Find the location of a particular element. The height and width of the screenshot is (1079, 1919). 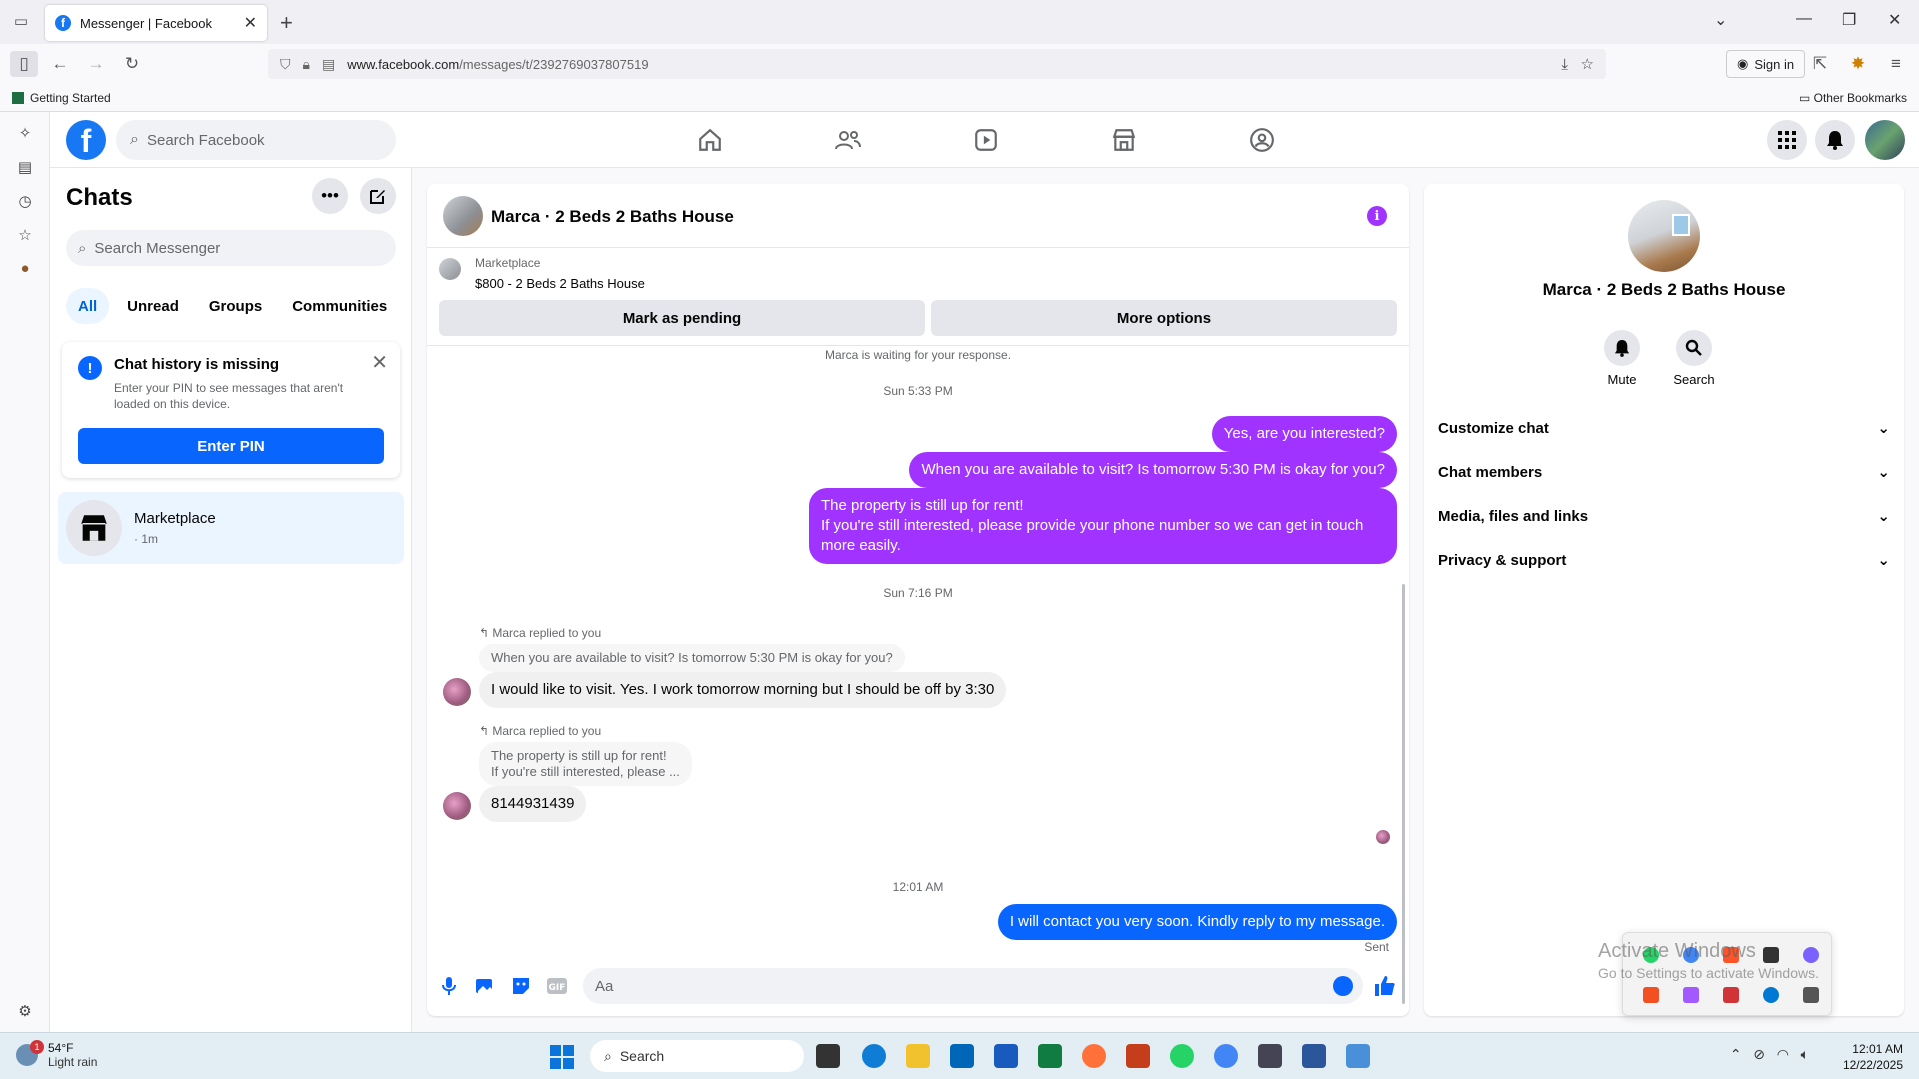

ai-chat-icon: ✧ is located at coordinates (25, 135).